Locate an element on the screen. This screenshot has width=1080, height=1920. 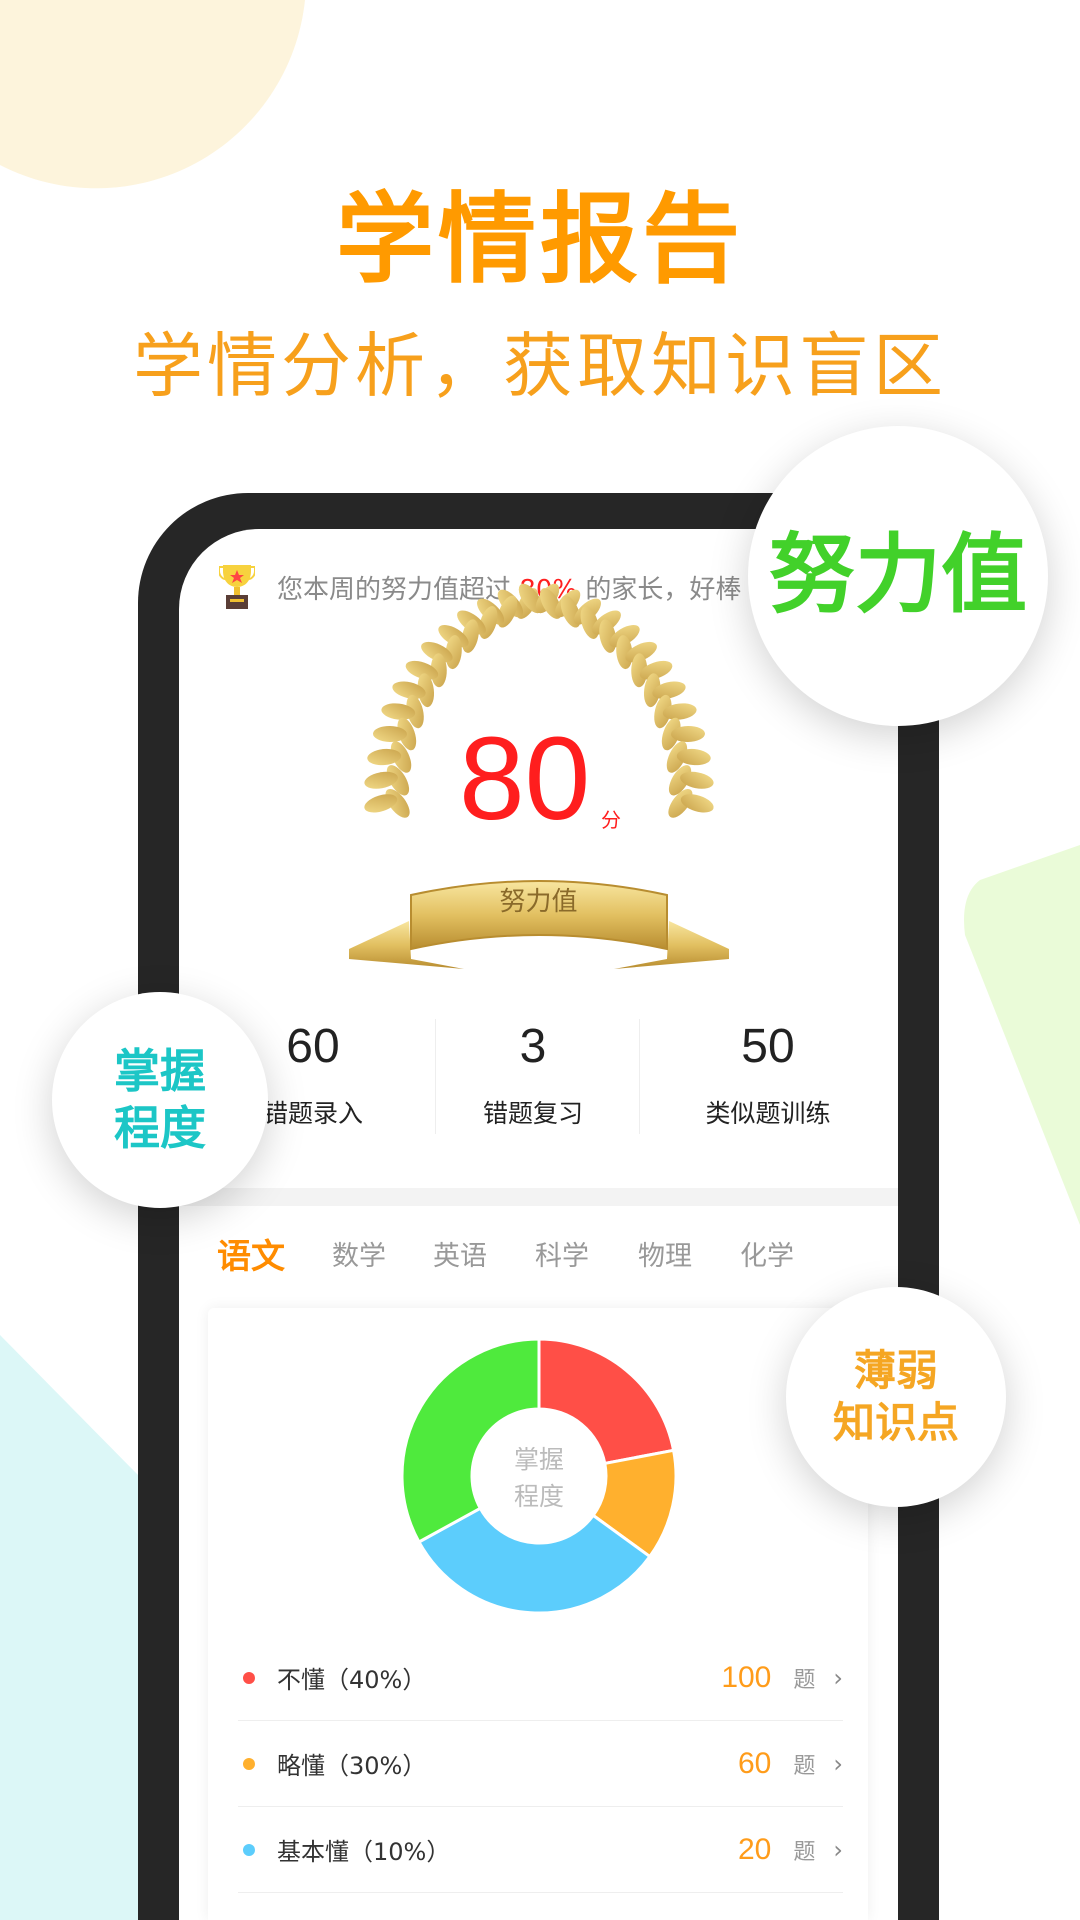
legend-row-not-understood: 不懂（40%） 100 题 › is located at coordinates (540, 1678).